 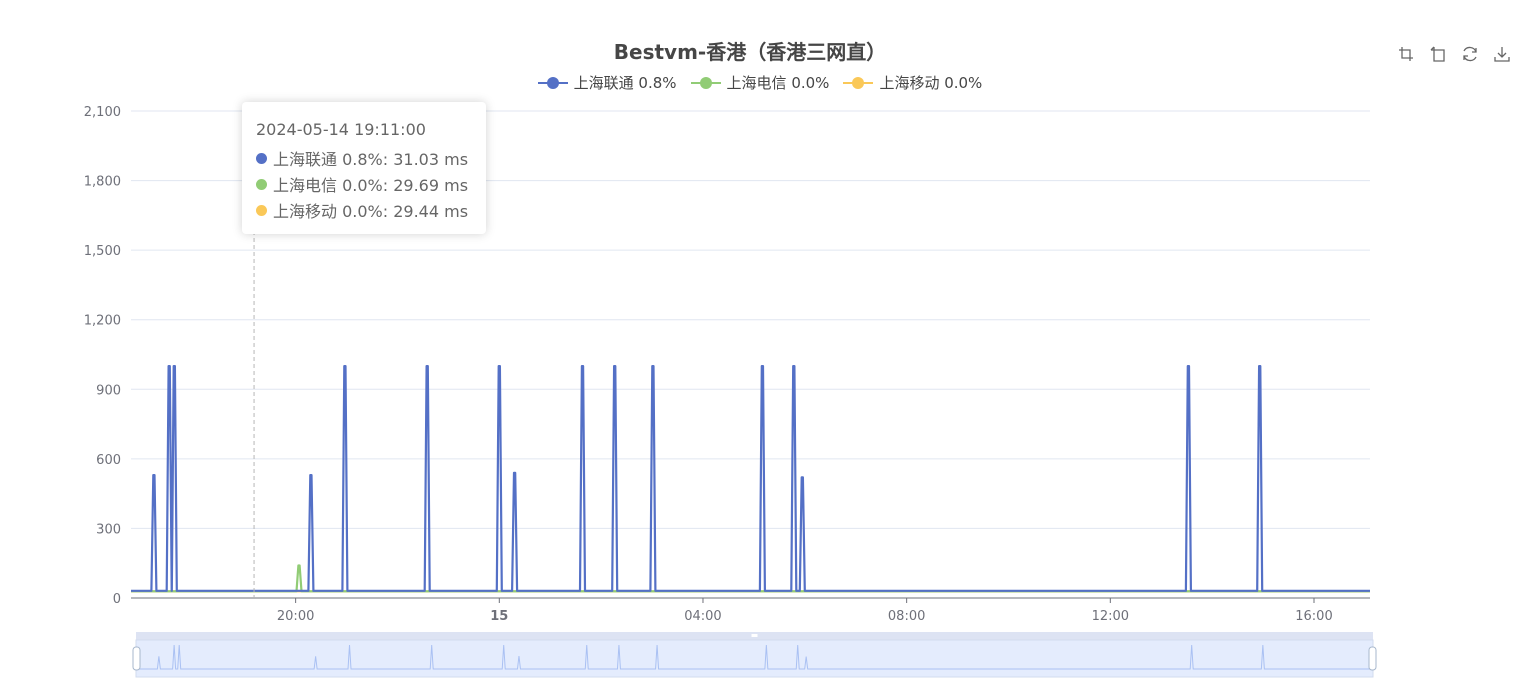 What do you see at coordinates (754, 658) in the screenshot?
I see `datazoom-track` at bounding box center [754, 658].